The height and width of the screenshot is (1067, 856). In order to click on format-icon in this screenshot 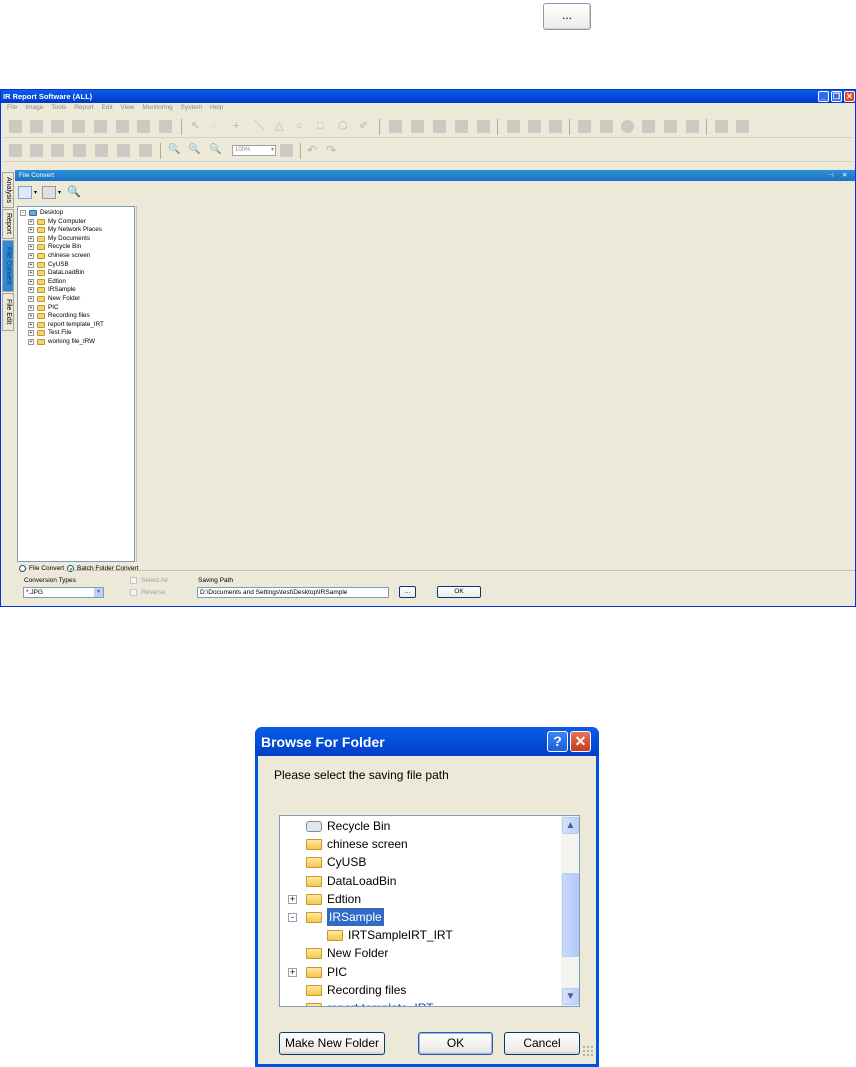, I will do `click(49, 192)`.